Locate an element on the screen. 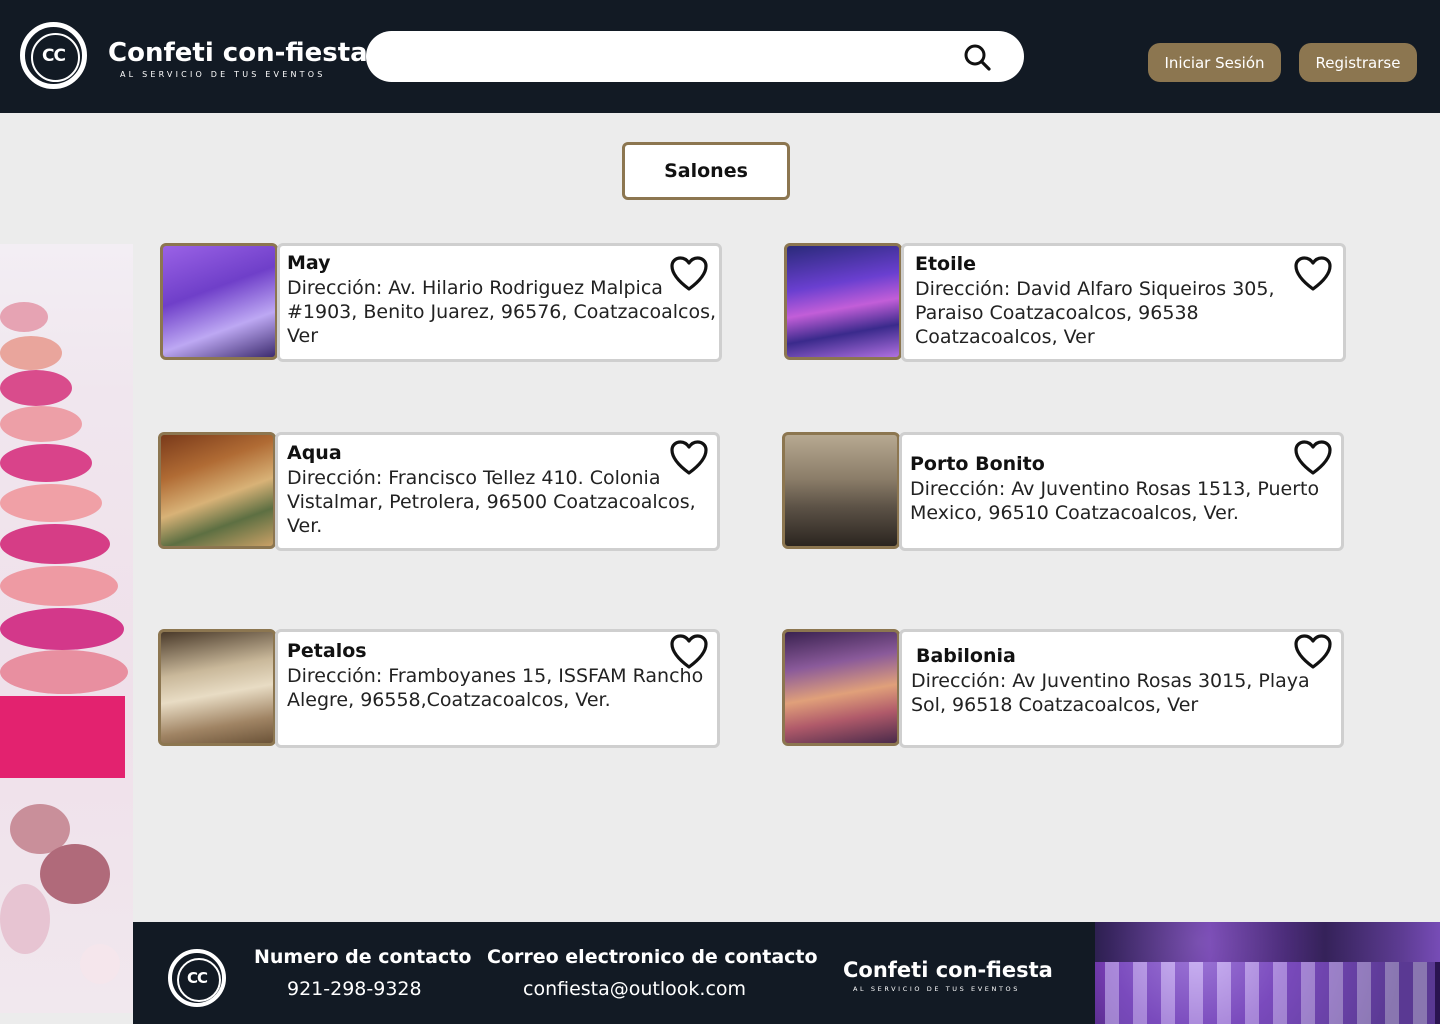 The image size is (1440, 1024). phone-number: 921-298-9328 is located at coordinates (354, 989).